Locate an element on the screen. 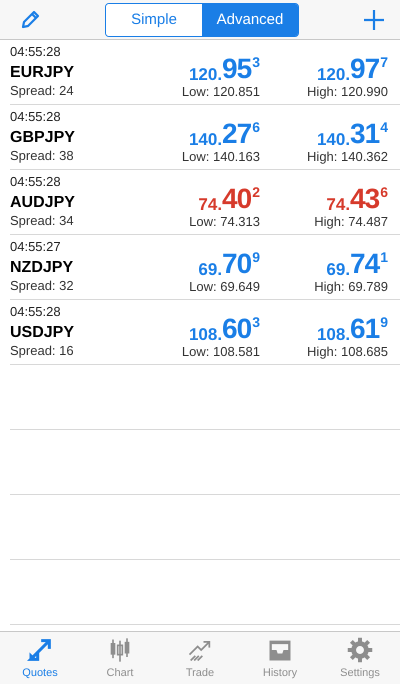  low-label: Low: 74.313 is located at coordinates (224, 221).